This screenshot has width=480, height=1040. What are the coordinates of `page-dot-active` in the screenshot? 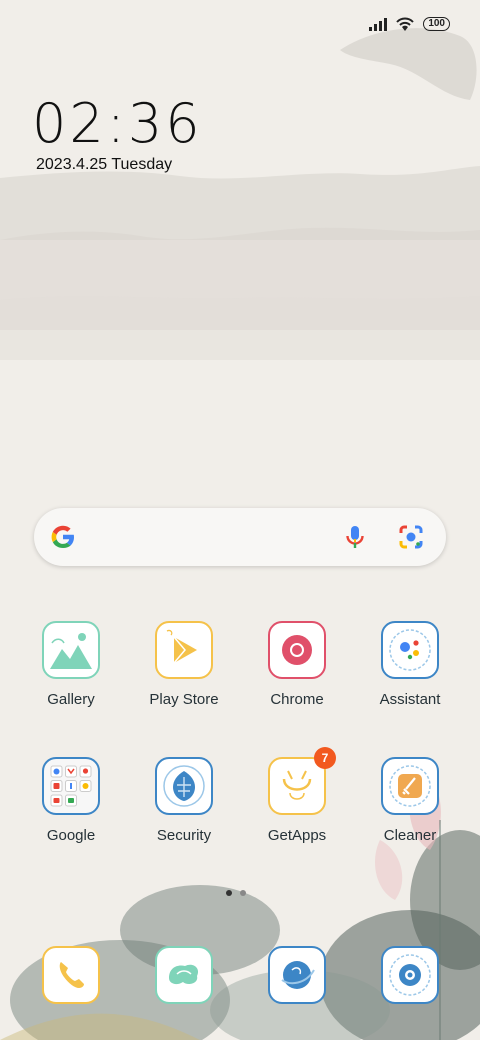 It's located at (229, 893).